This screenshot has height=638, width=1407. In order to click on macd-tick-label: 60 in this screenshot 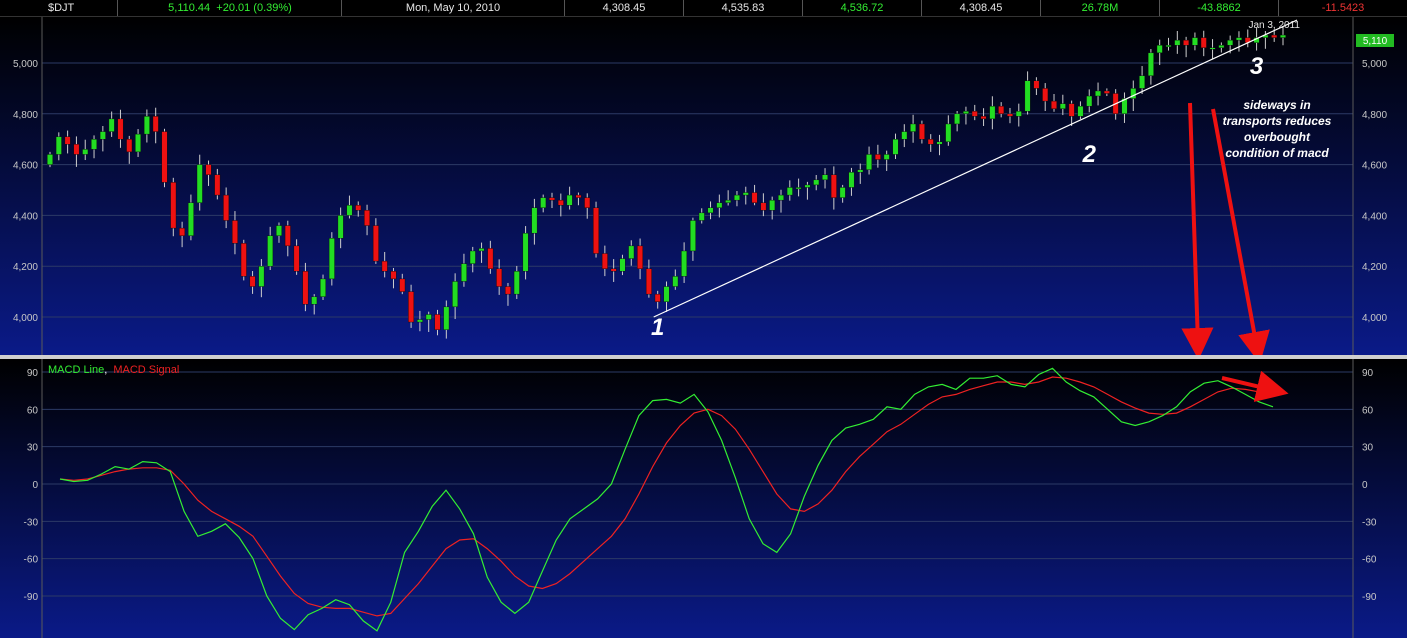, I will do `click(33, 410)`.